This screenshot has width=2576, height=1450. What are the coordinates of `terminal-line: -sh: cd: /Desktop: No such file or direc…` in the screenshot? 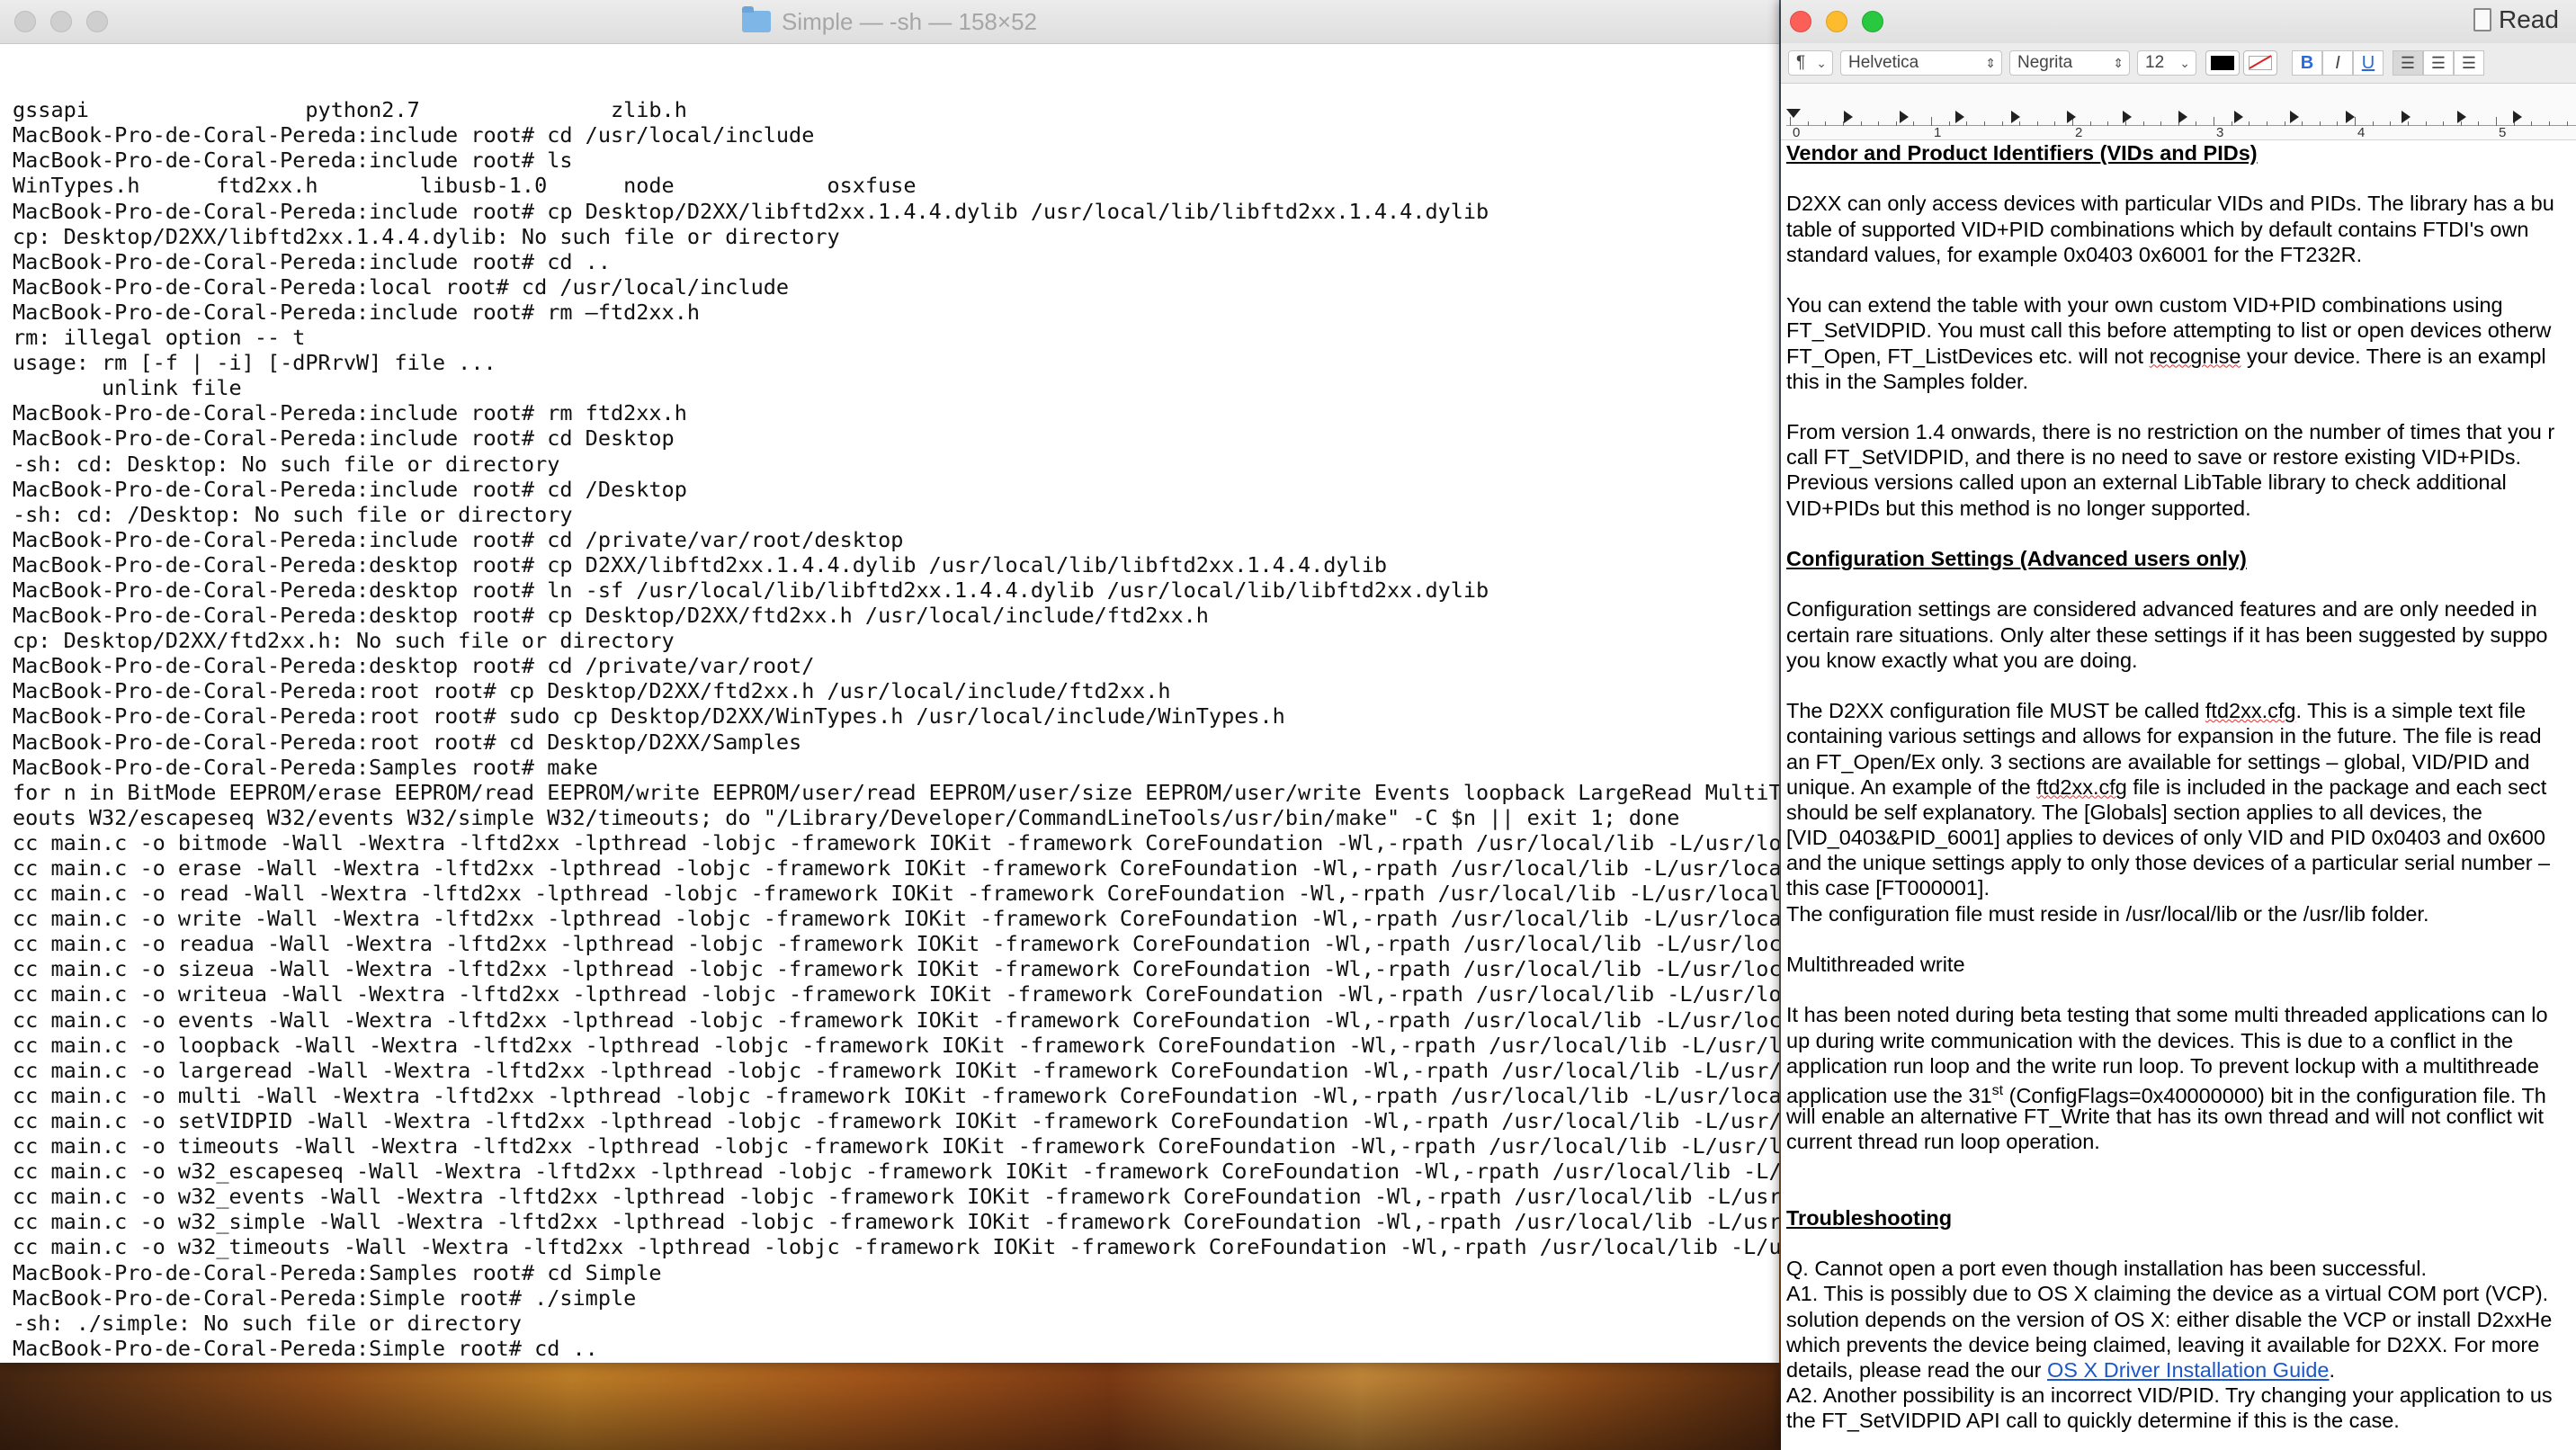 It's located at (293, 514).